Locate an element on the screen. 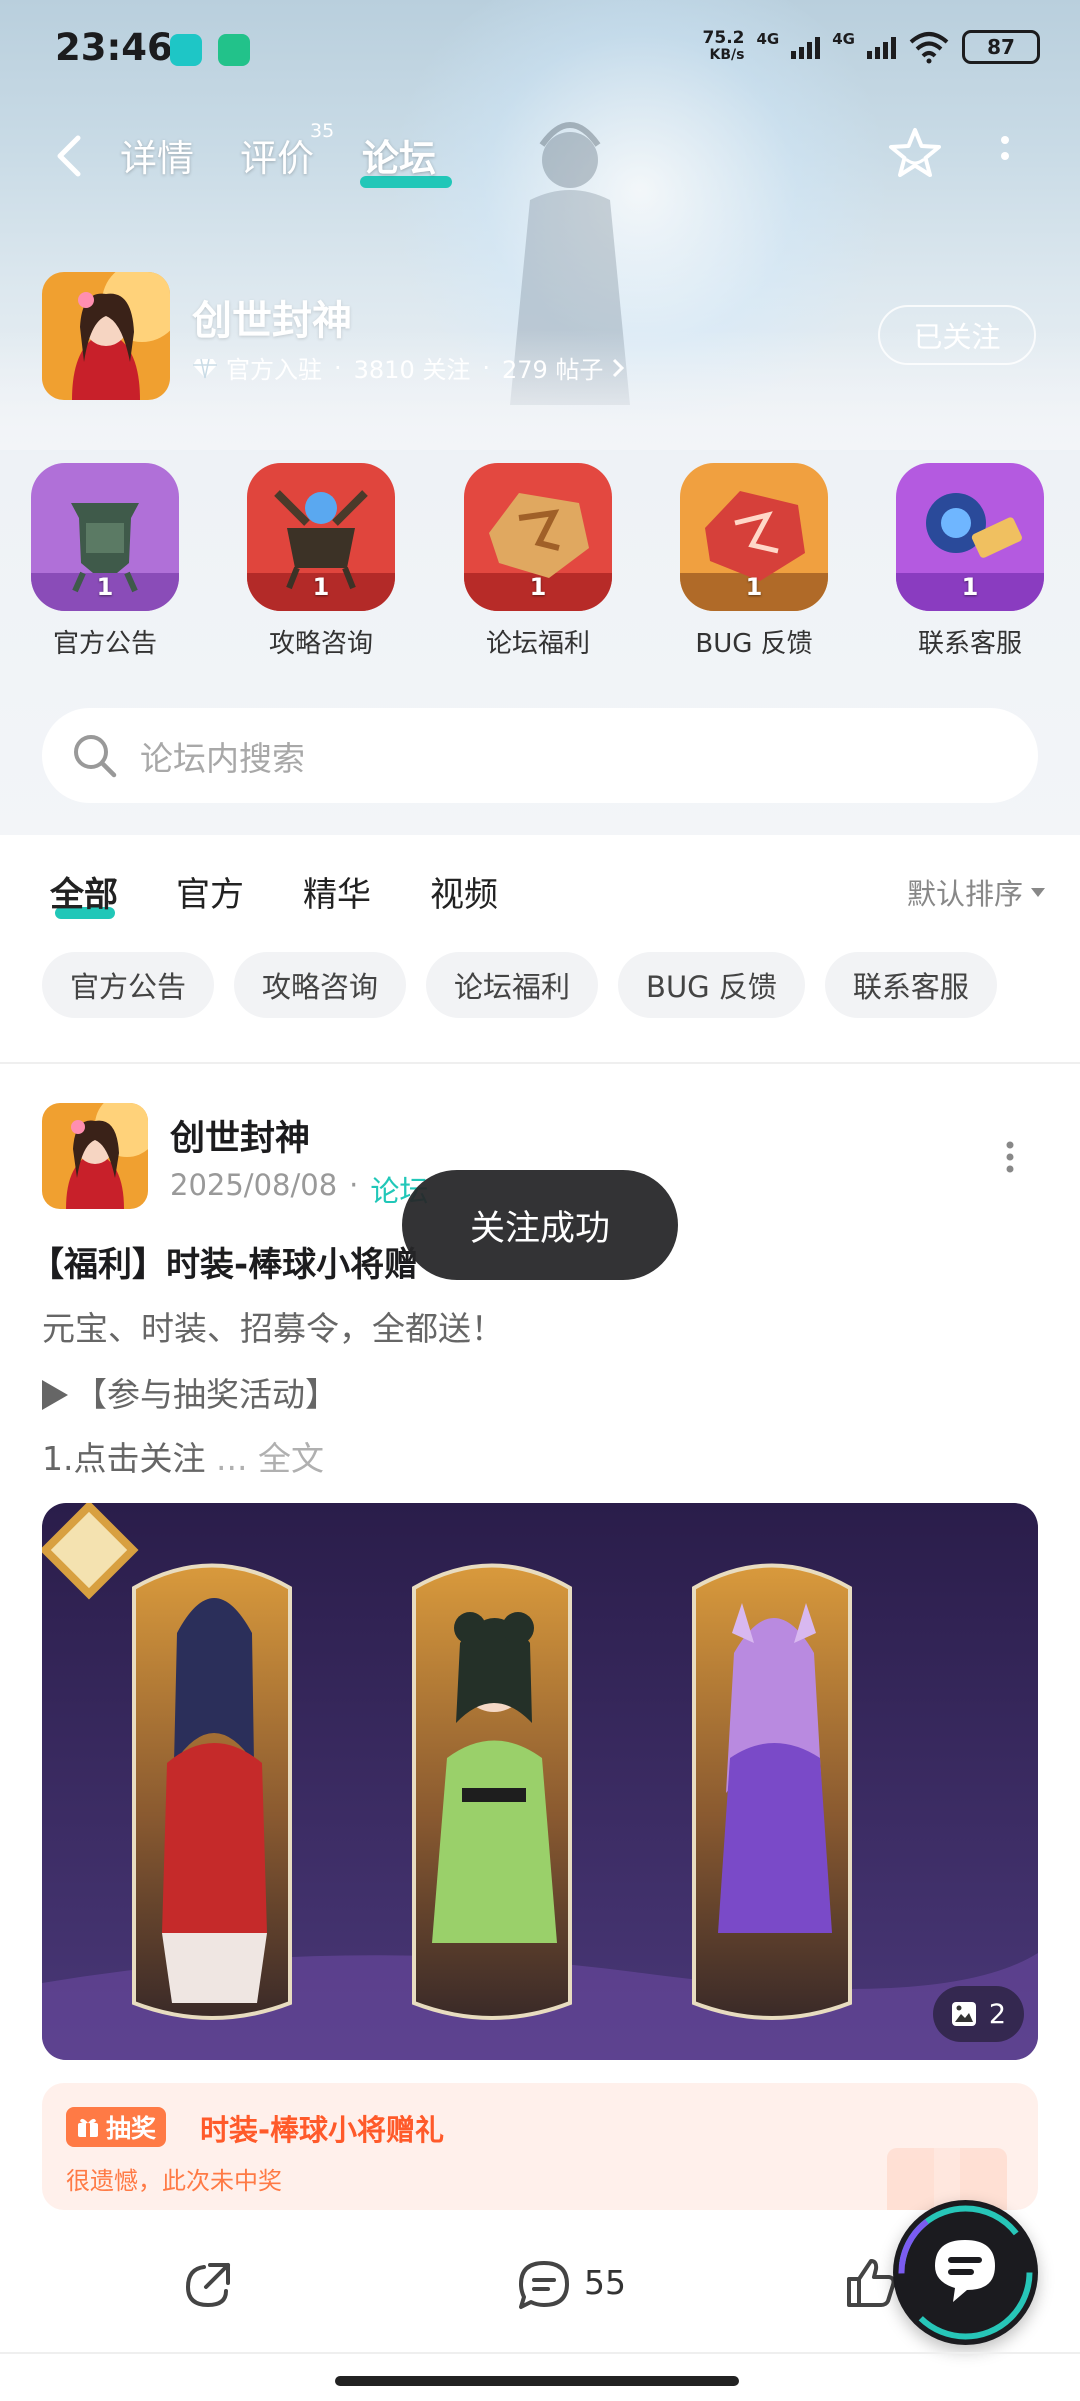 The height and width of the screenshot is (2401, 1080). toast-message: 关注成功 is located at coordinates (540, 1225).